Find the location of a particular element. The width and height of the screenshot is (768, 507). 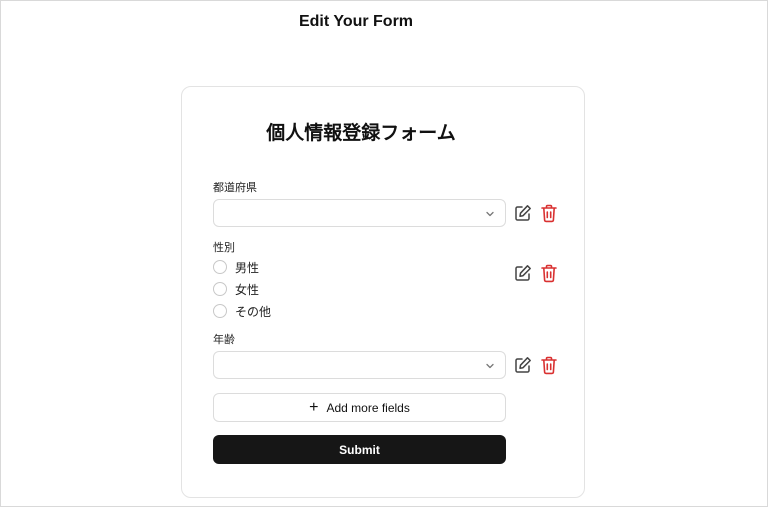

edit-field-age-button is located at coordinates (523, 365).